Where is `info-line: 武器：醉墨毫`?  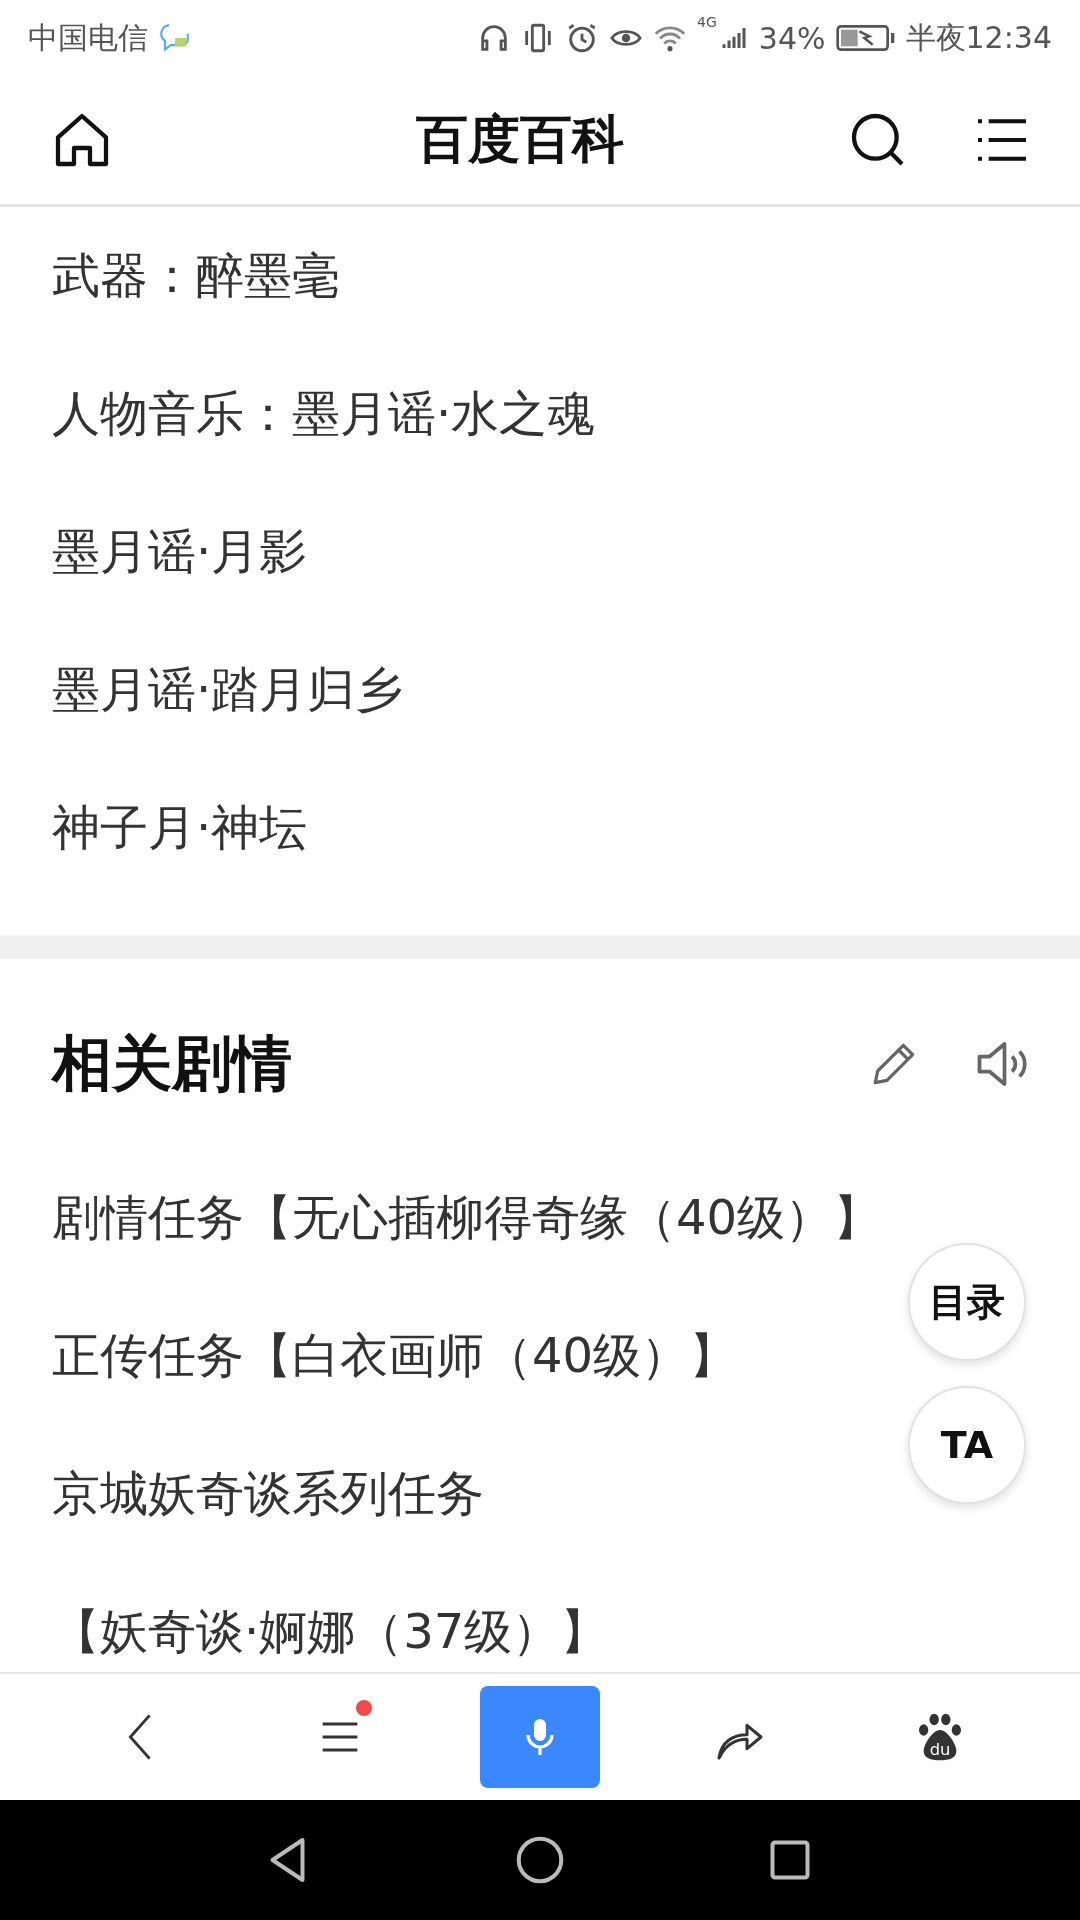 info-line: 武器：醉墨毫 is located at coordinates (196, 275).